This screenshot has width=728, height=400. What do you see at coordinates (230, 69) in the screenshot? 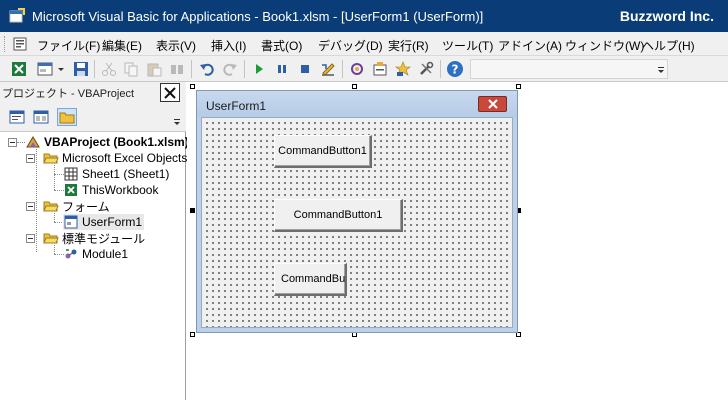
I see `redo-icon` at bounding box center [230, 69].